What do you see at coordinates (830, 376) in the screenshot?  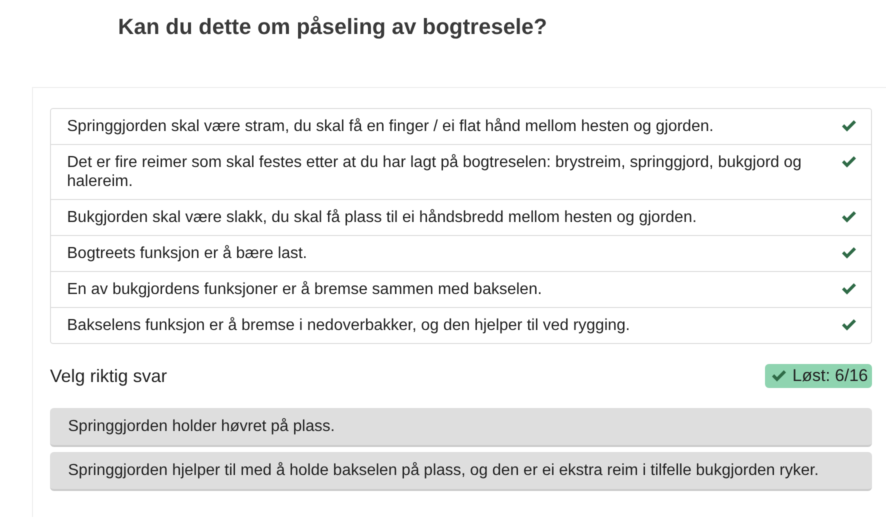 I see `progress-text: Løst: 6/16` at bounding box center [830, 376].